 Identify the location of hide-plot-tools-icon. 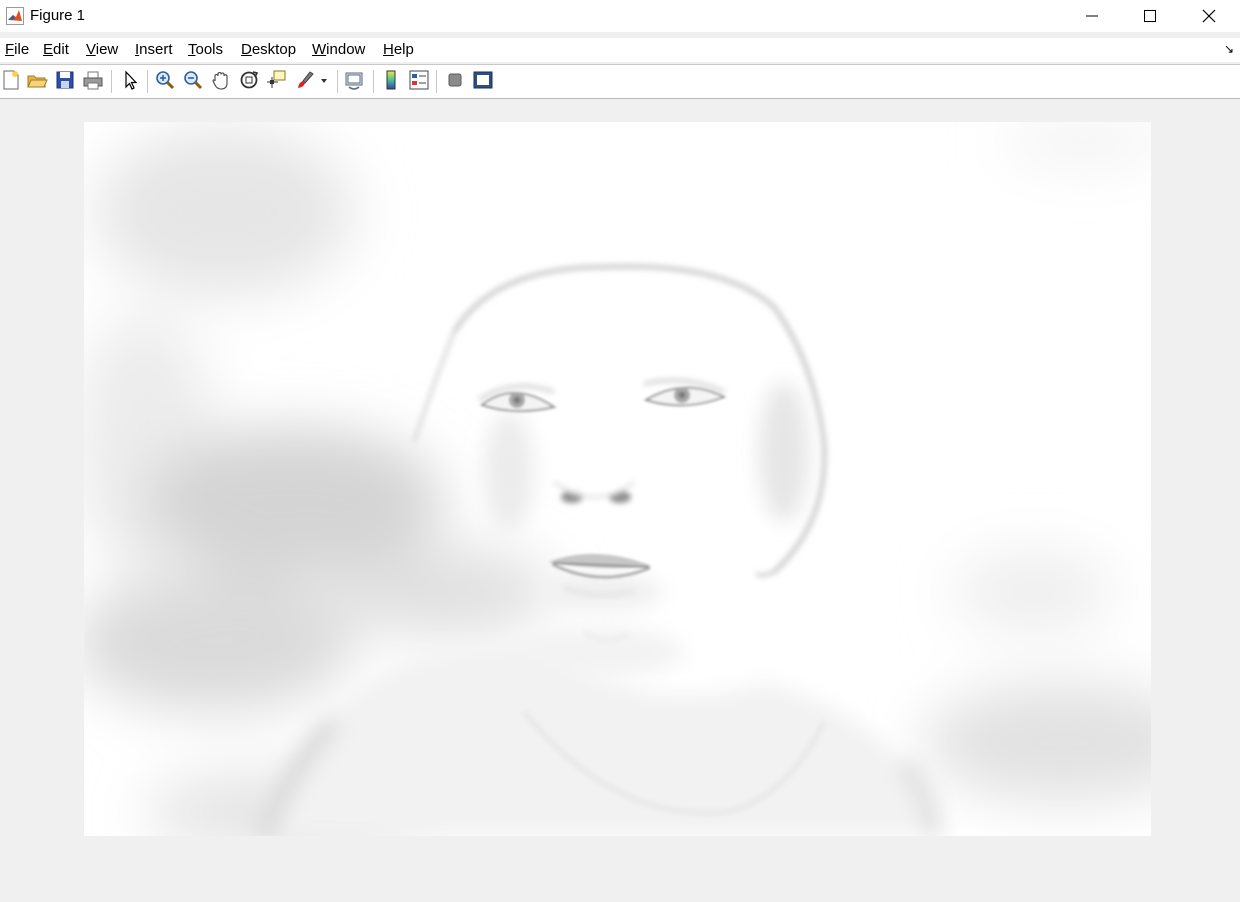
(456, 81).